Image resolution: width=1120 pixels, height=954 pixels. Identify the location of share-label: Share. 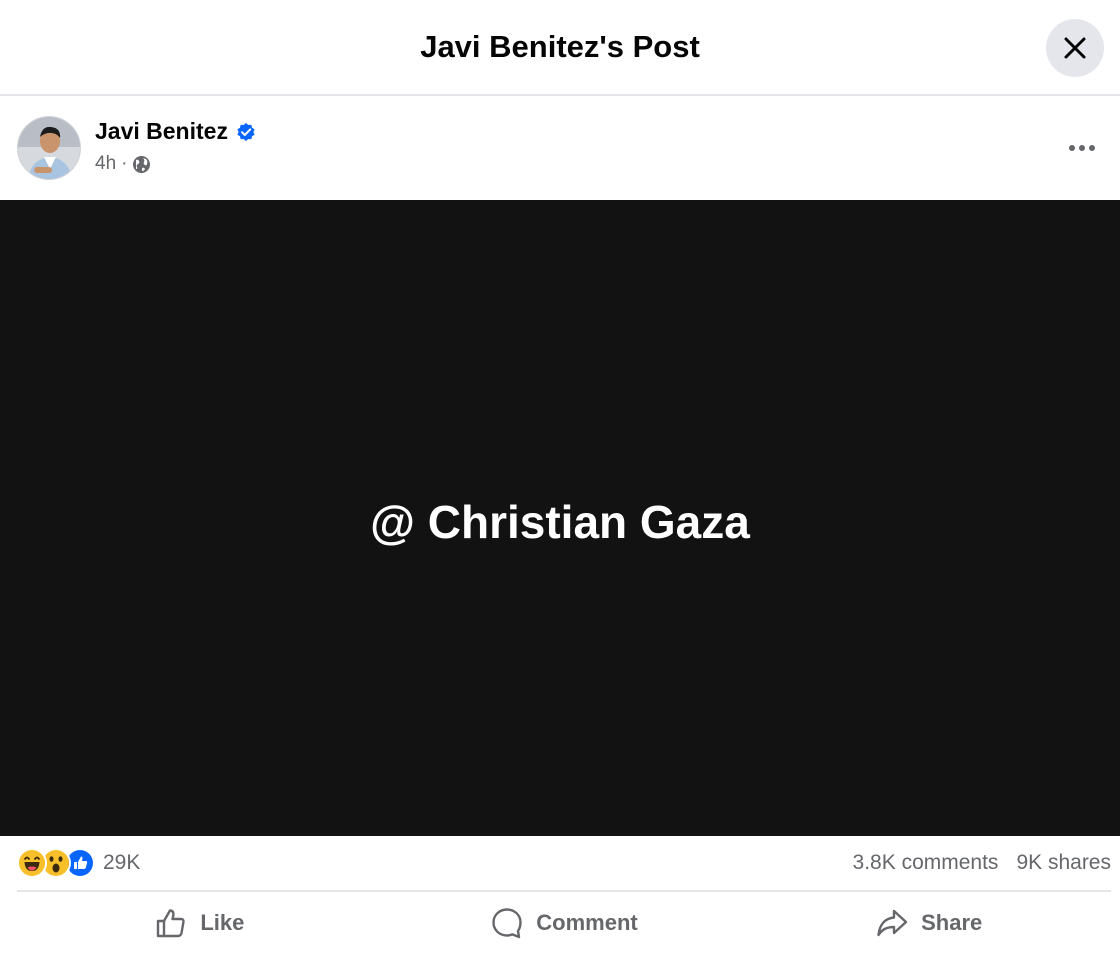
(952, 922).